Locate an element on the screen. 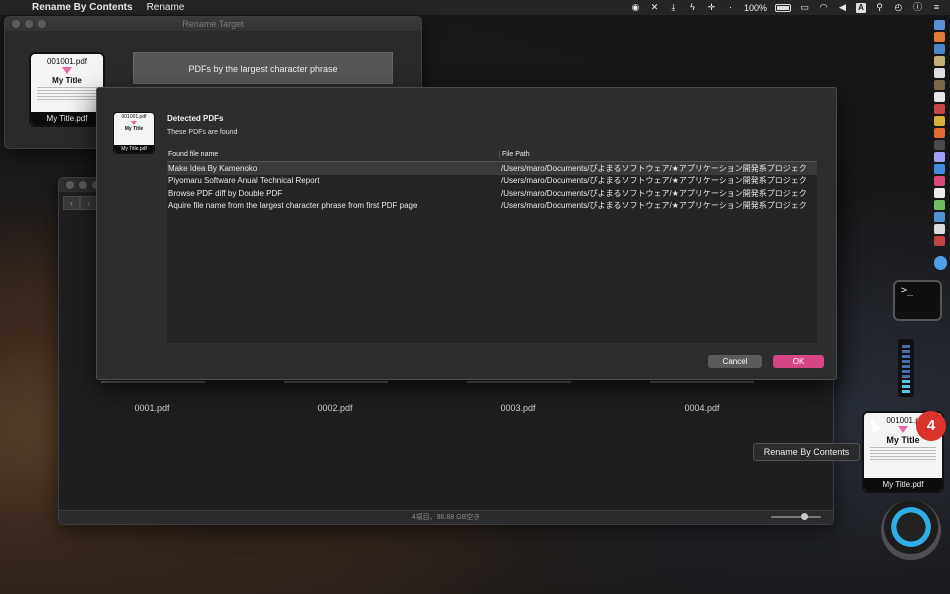  terminal-prompt: >_ is located at coordinates (907, 290).